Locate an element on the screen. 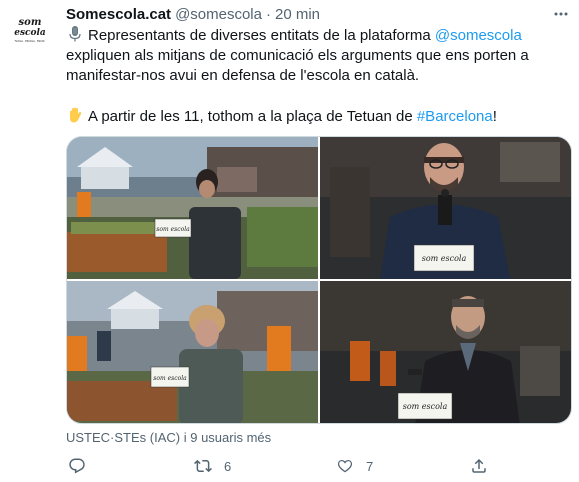 The height and width of the screenshot is (482, 579). tagged-users-label: USTEC·STEs (IAC) i 9 usuaris més is located at coordinates (169, 437).